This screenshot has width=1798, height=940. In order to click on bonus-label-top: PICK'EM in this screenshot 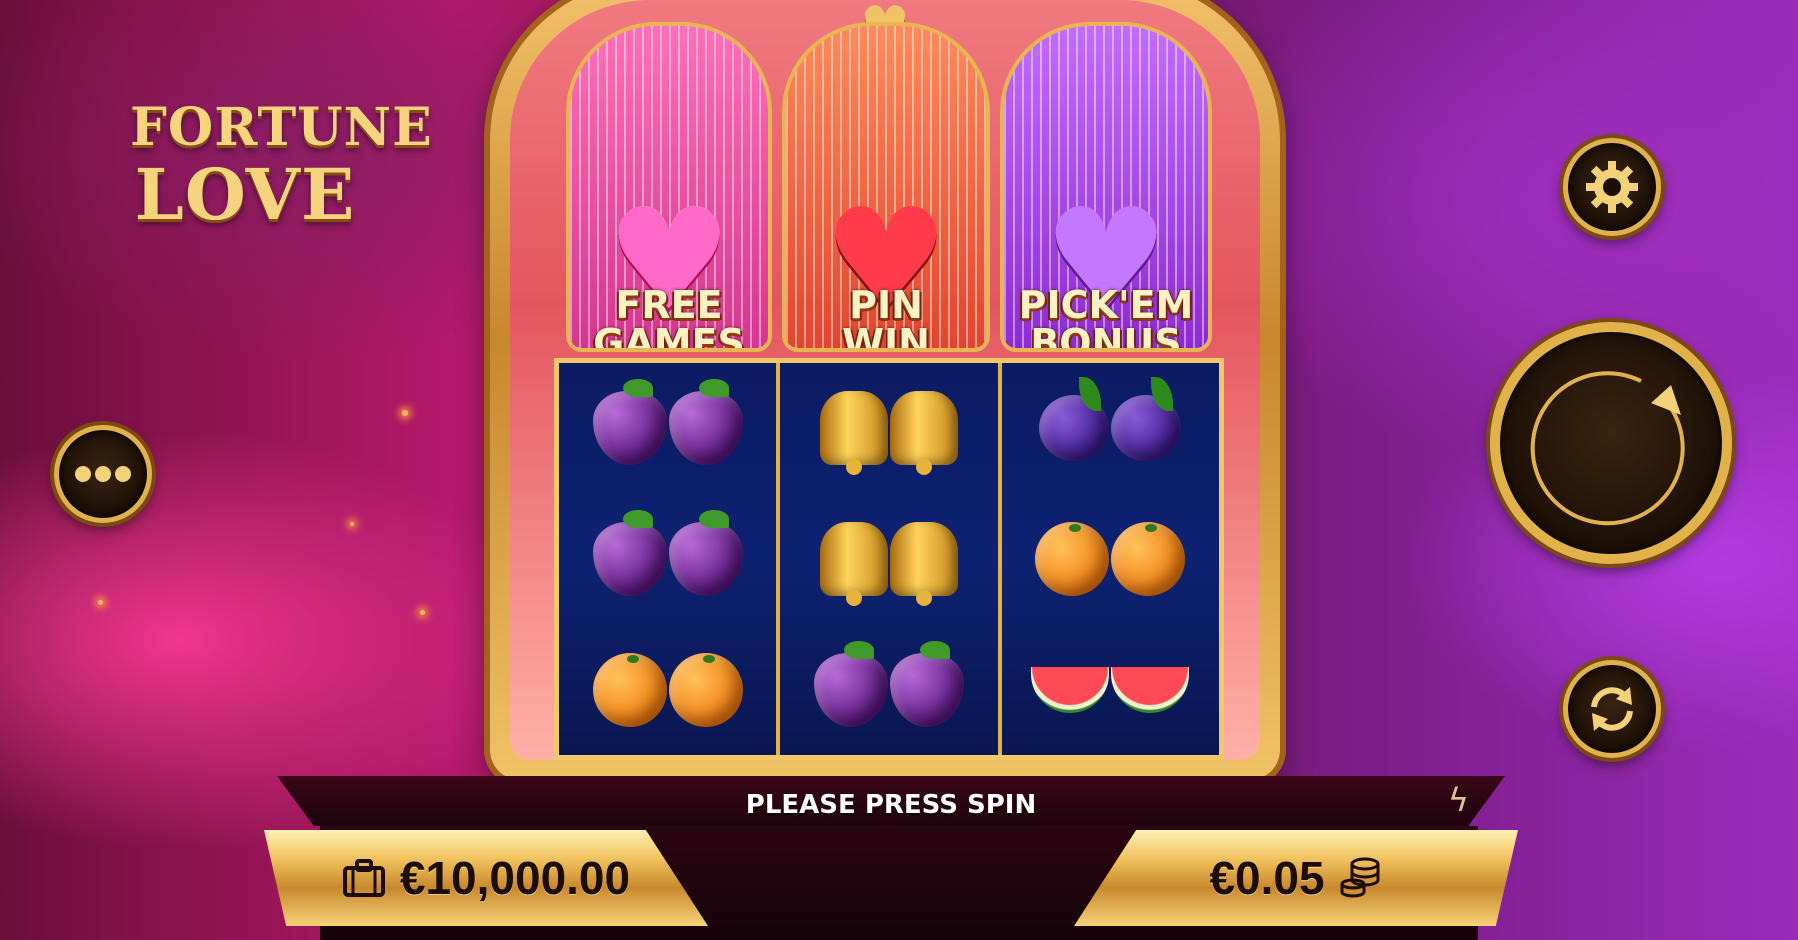, I will do `click(1106, 305)`.